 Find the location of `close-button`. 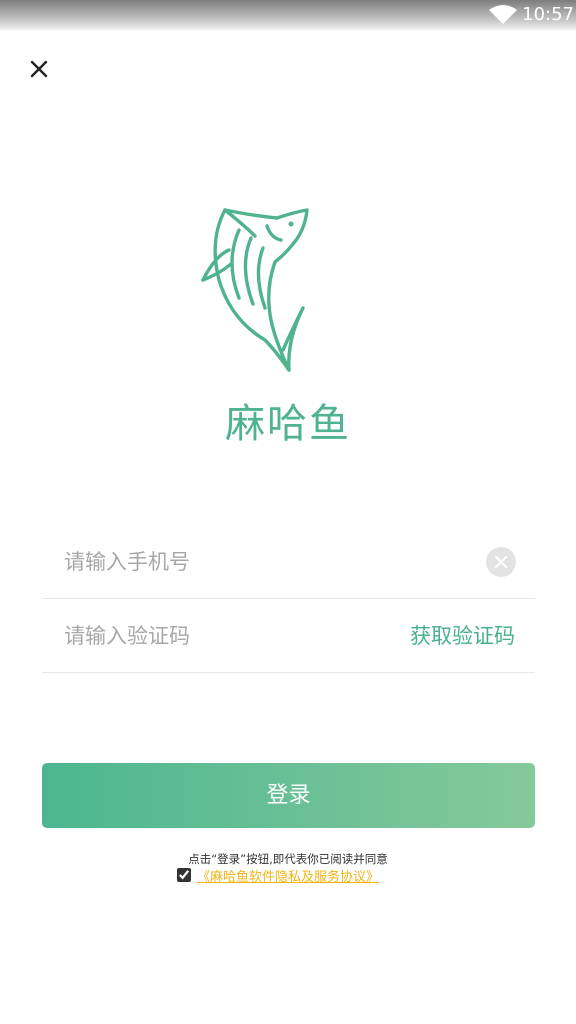

close-button is located at coordinates (39, 69).